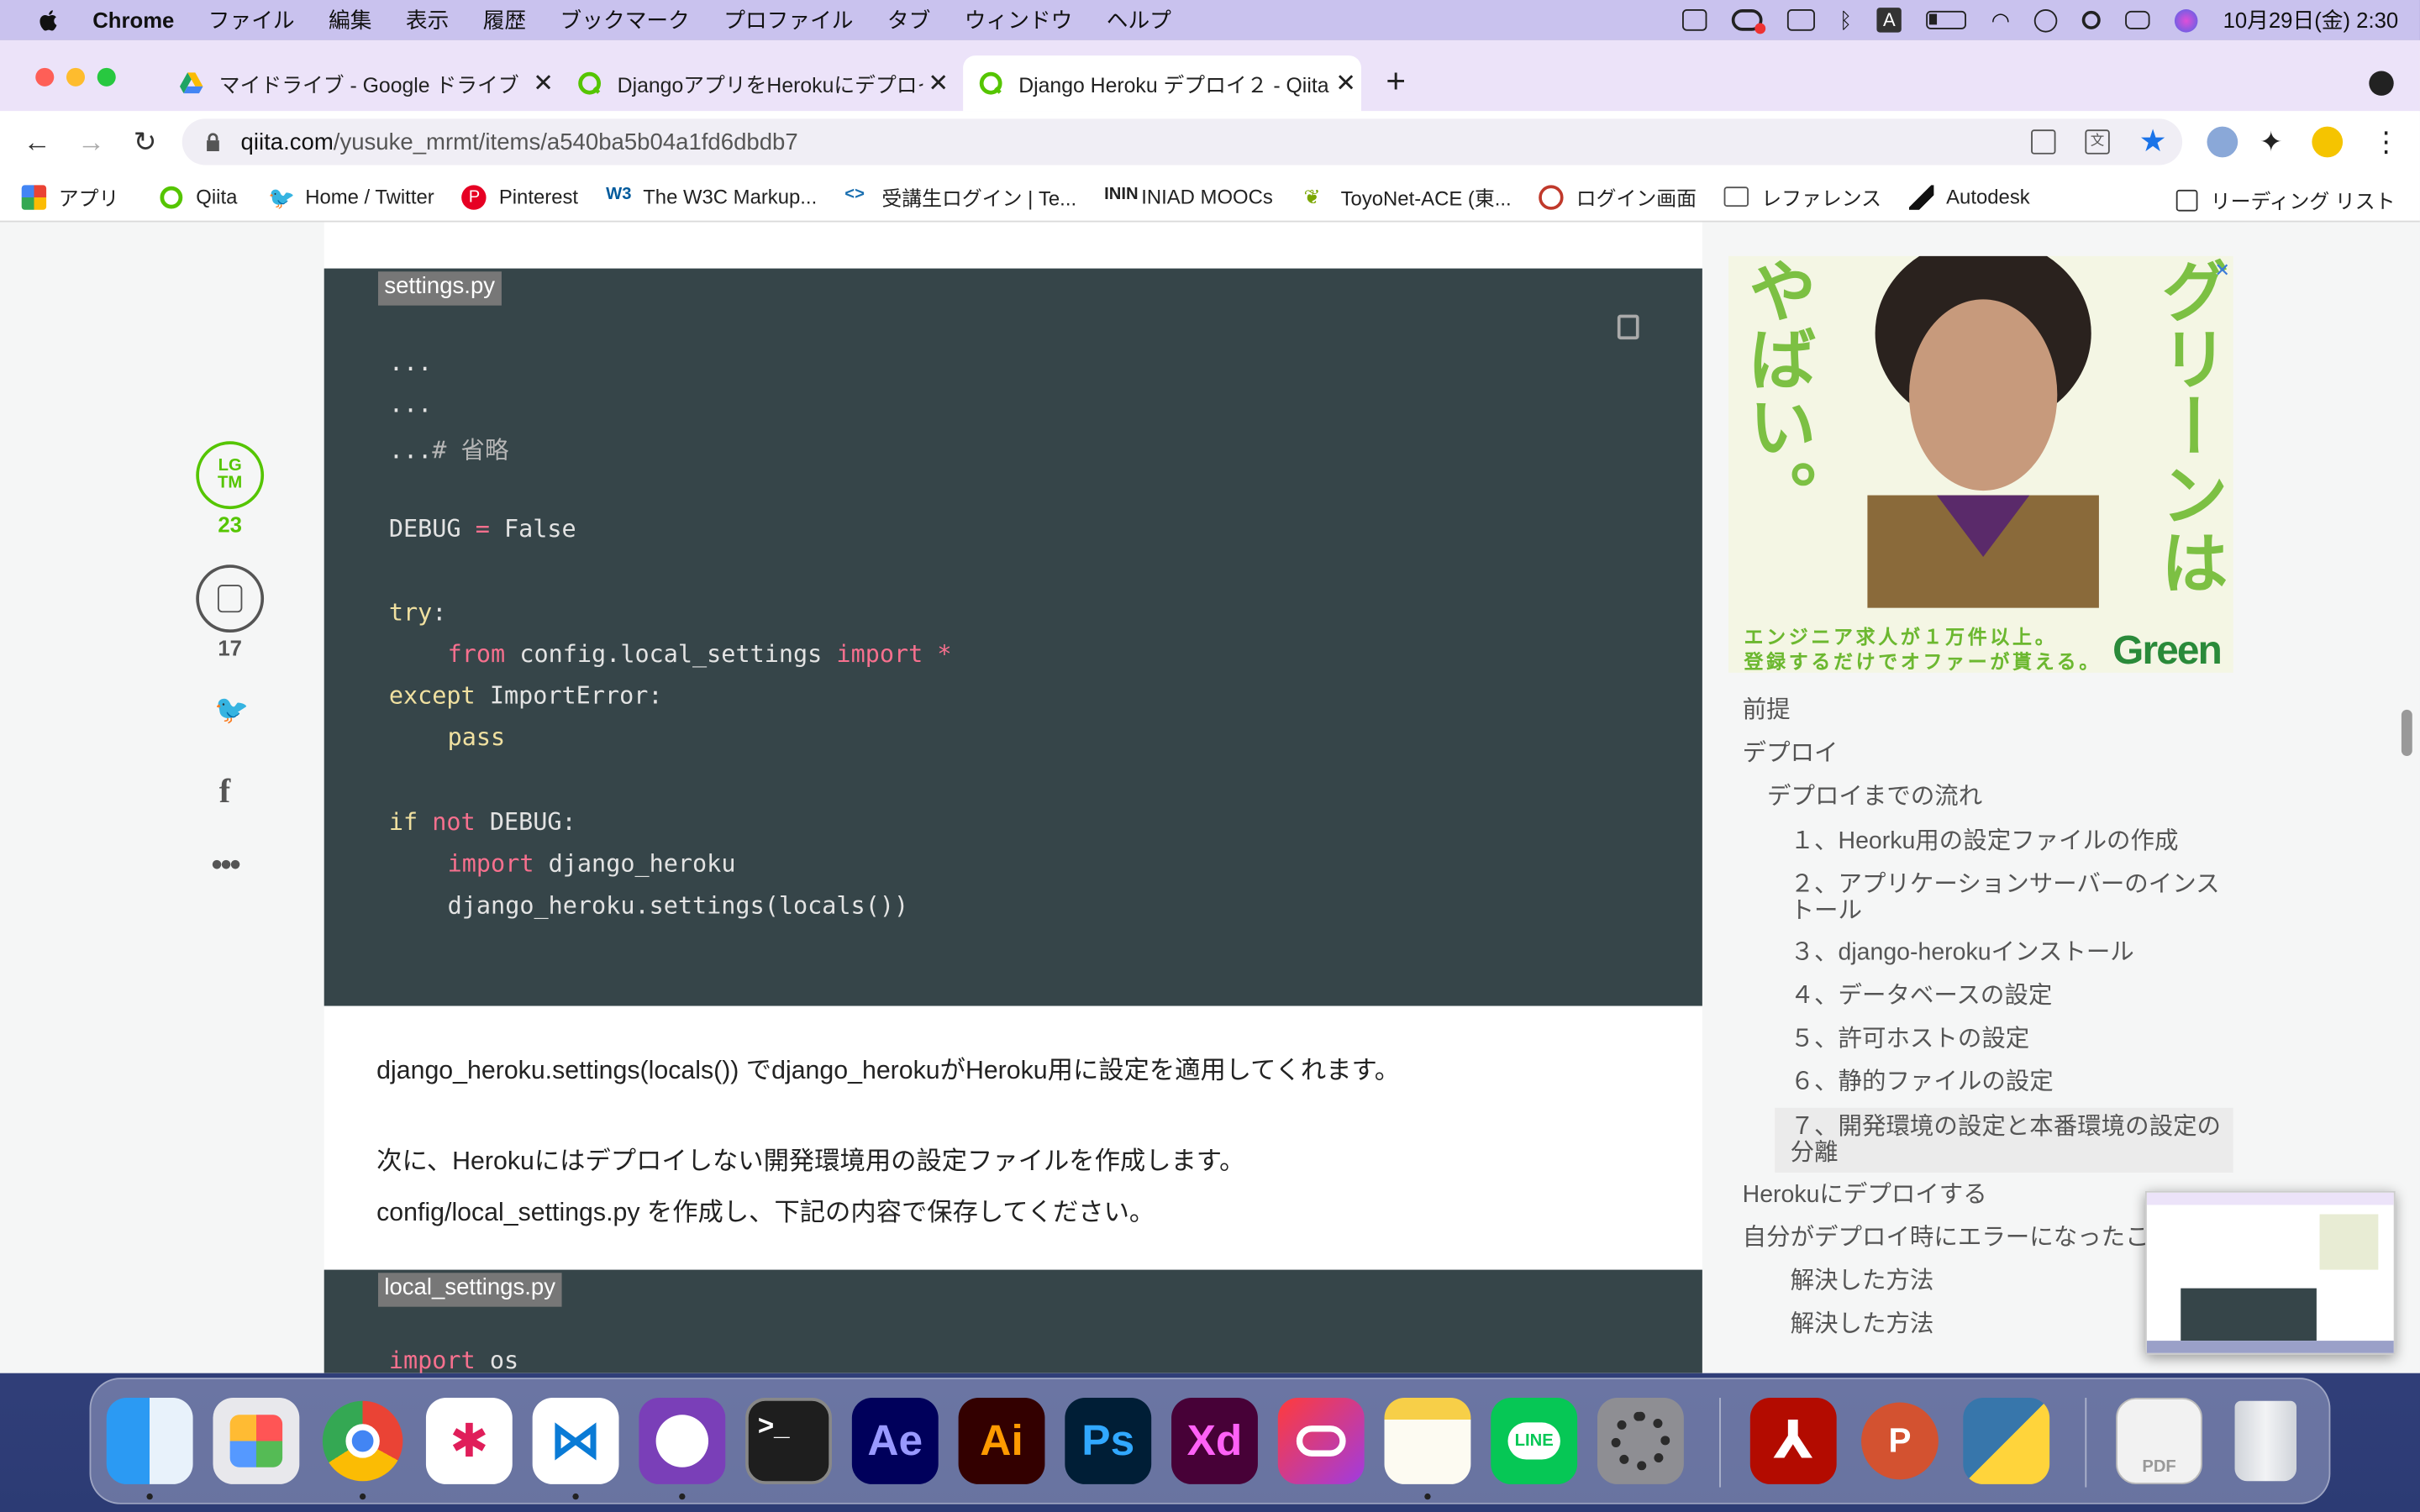  I want to click on back-arrow-icon: ←, so click(37, 142).